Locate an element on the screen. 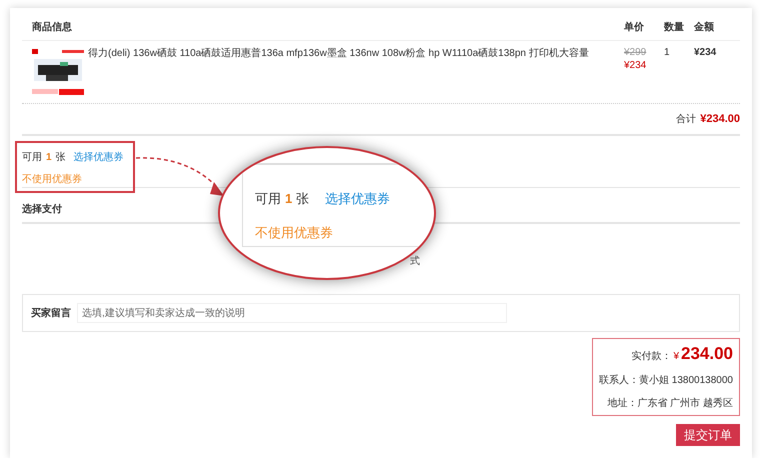  total-value: ¥234.00 is located at coordinates (720, 119).